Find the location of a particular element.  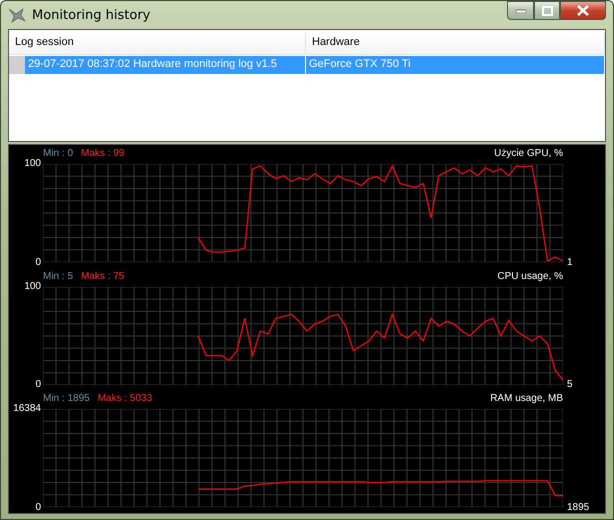

graph-title: RAM usage, MB is located at coordinates (526, 398).